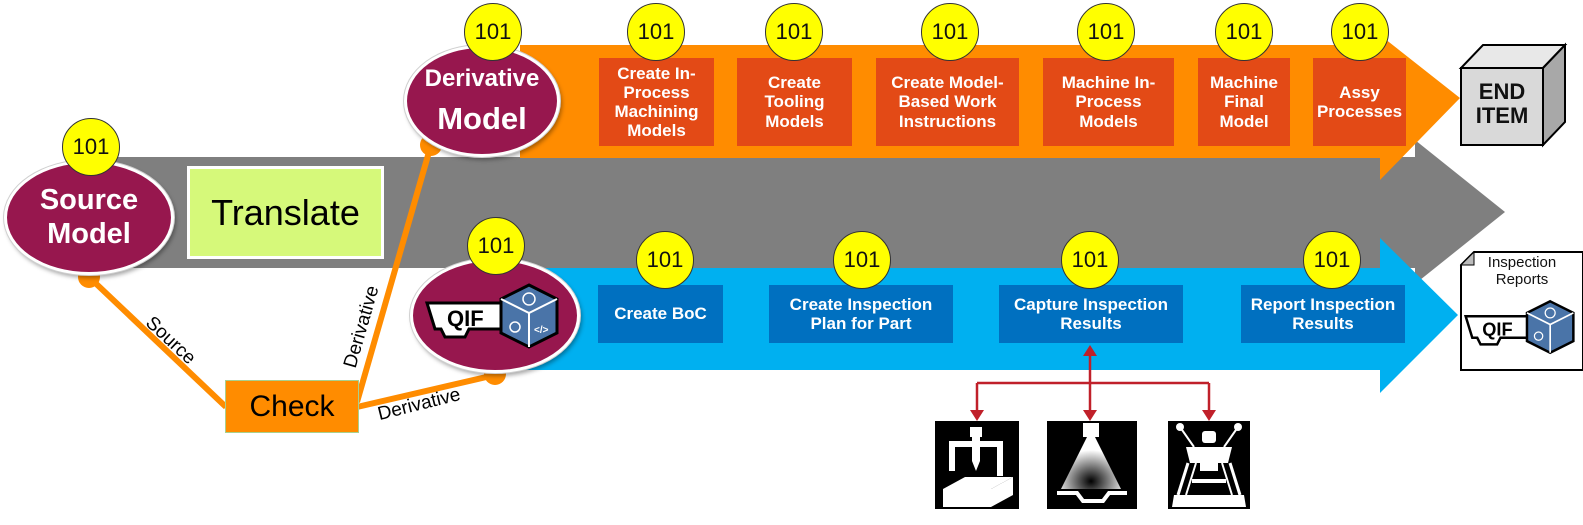 This screenshot has width=1583, height=525. I want to click on end-item-label: END ITEM, so click(1502, 104).